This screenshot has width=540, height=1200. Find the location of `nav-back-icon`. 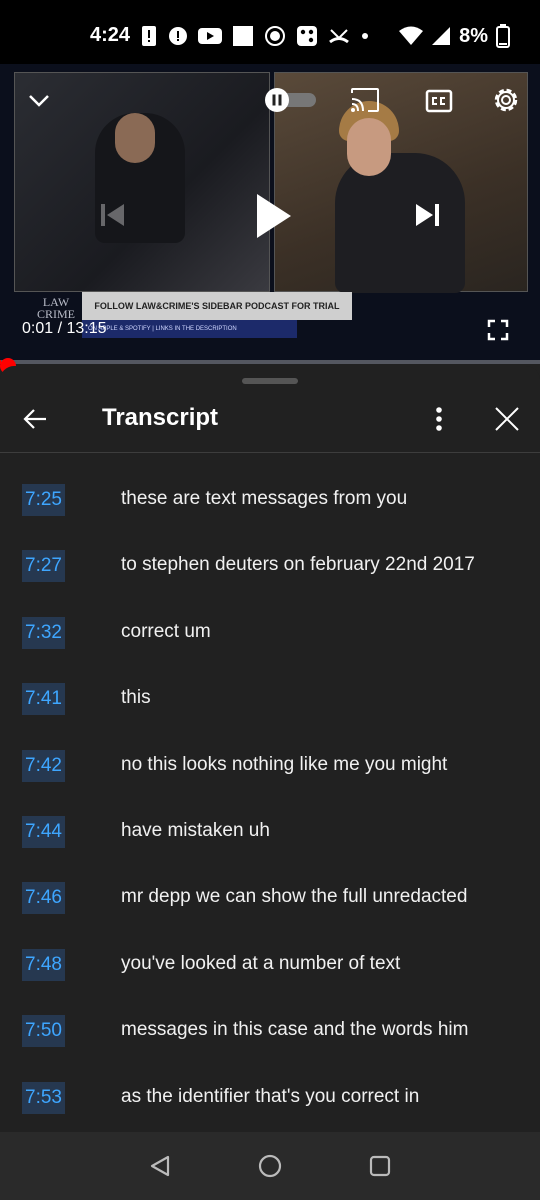

nav-back-icon is located at coordinates (160, 1166).